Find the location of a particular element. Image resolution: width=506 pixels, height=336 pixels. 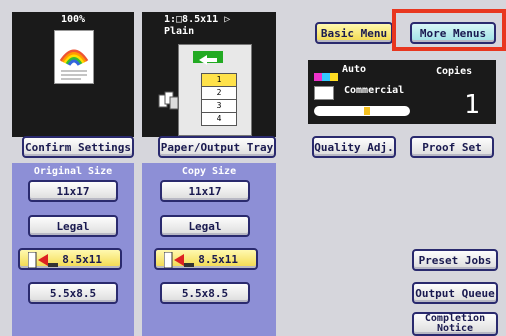

original-size-8-5x11: 8.5x11 is located at coordinates (70, 259).